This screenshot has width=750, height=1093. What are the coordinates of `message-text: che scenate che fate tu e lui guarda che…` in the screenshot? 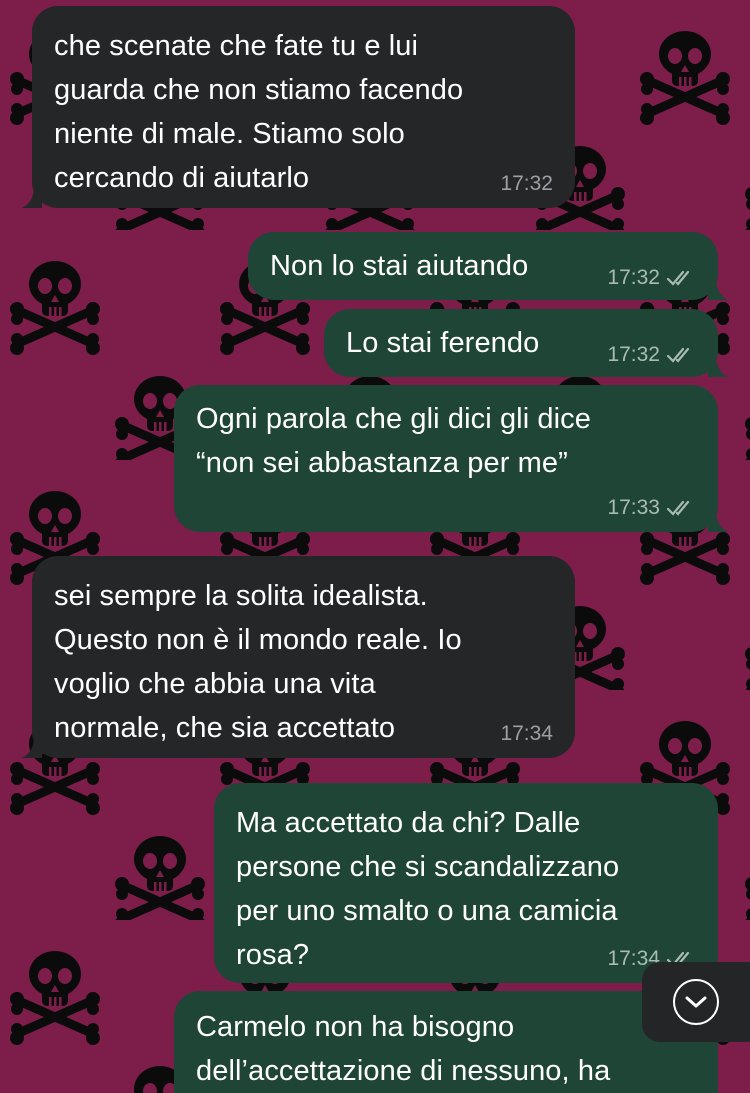 It's located at (259, 112).